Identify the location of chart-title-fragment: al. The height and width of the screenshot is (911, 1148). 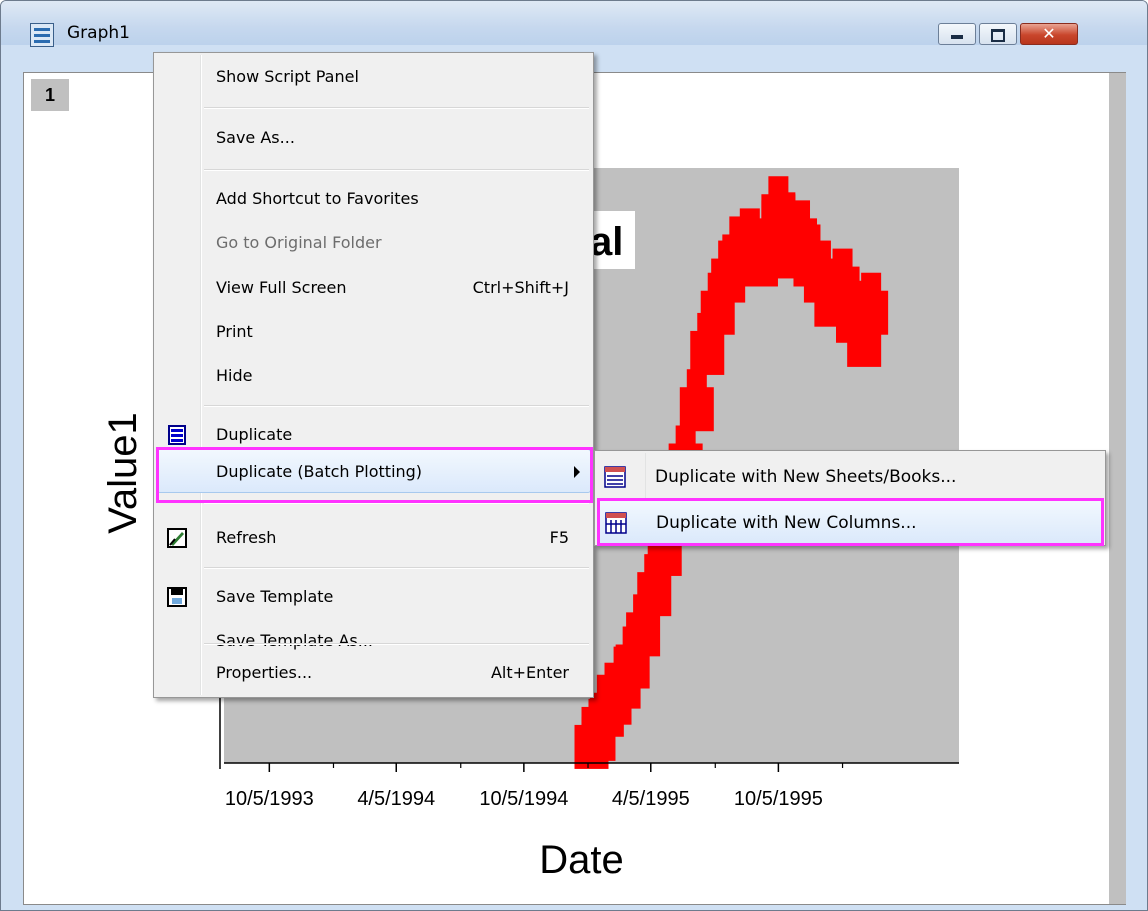
(606, 242).